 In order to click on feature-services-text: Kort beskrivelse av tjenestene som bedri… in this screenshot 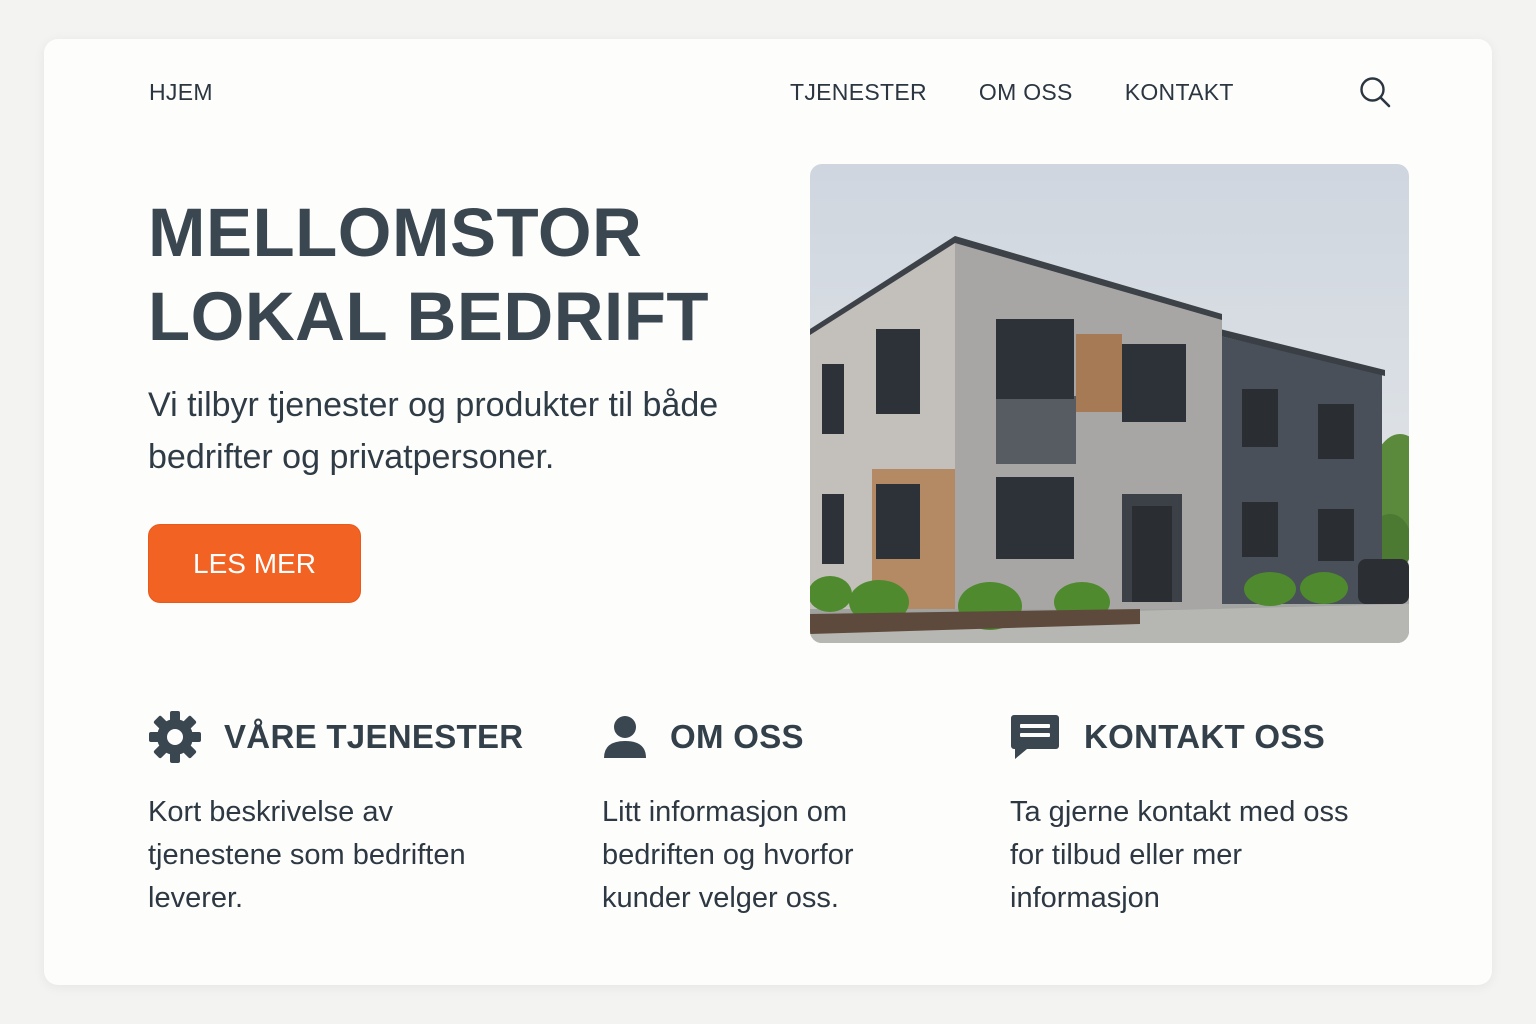, I will do `click(307, 855)`.